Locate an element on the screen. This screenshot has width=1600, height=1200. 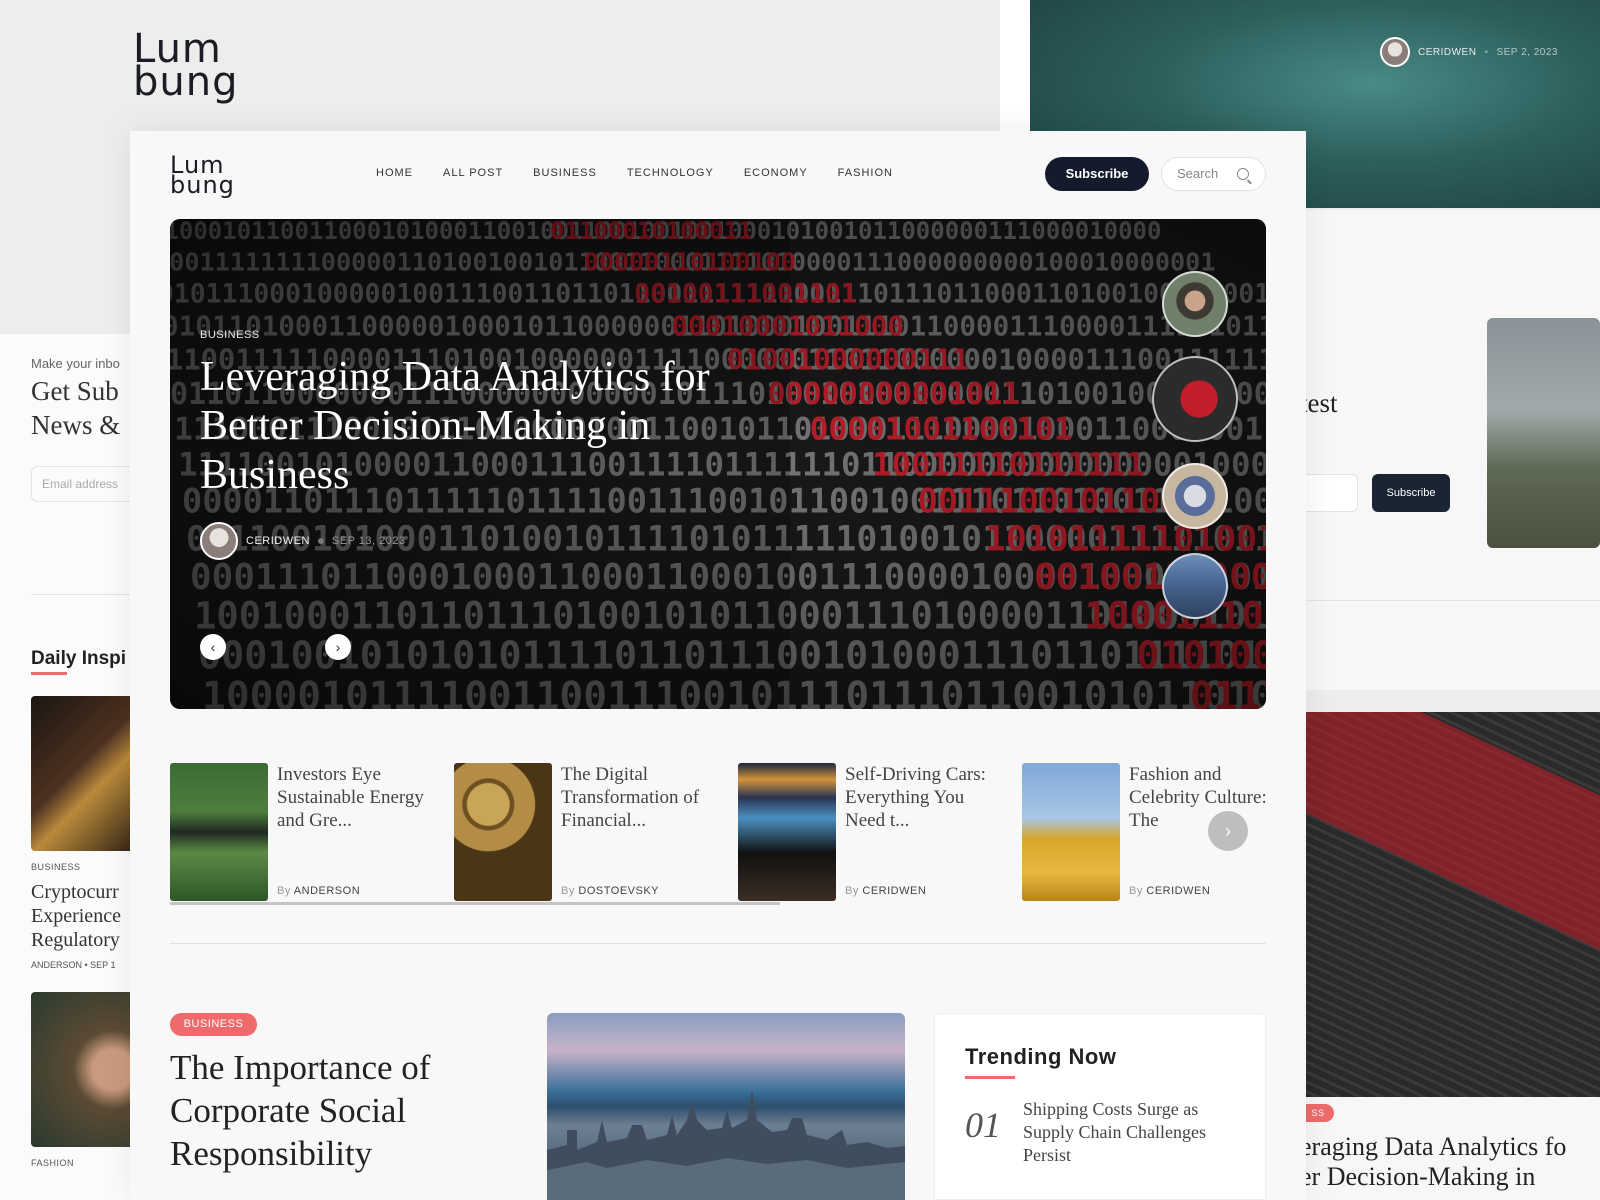
background-card-right: test Subscribe is located at coordinates (1450, 450).